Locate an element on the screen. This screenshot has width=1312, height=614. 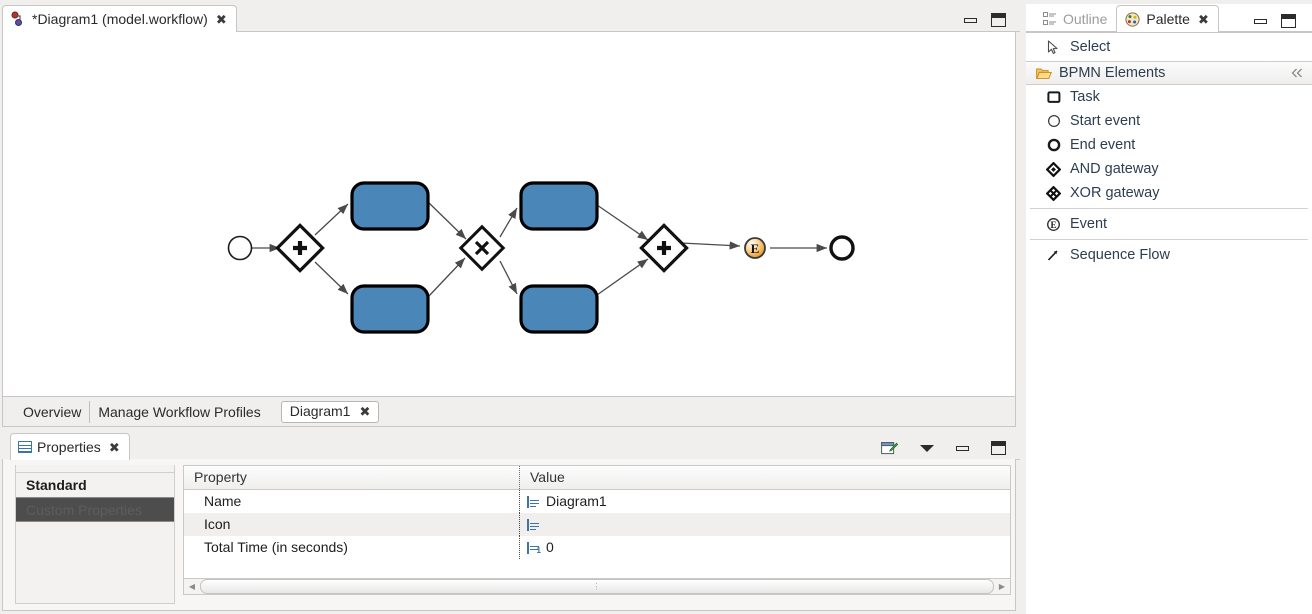
column-header-property: Property is located at coordinates (351, 477).